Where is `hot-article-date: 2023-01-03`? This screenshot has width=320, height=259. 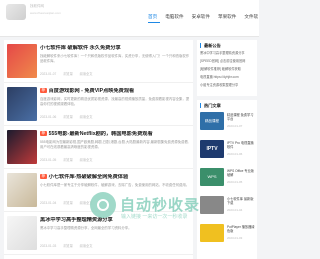 hot-article-date: 2023-01-03 is located at coordinates (235, 238).